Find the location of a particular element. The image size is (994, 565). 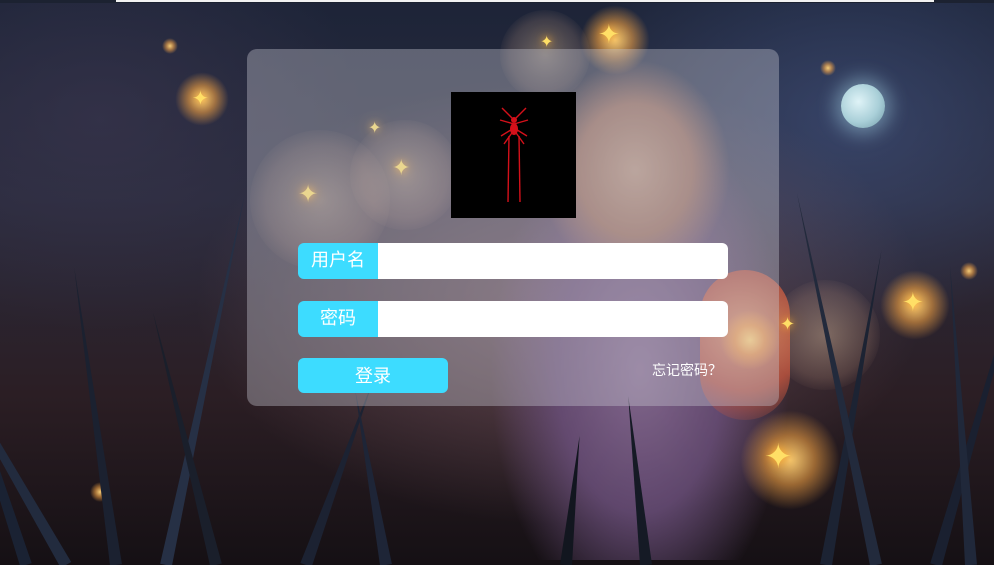

top-bar-line is located at coordinates (525, 1).